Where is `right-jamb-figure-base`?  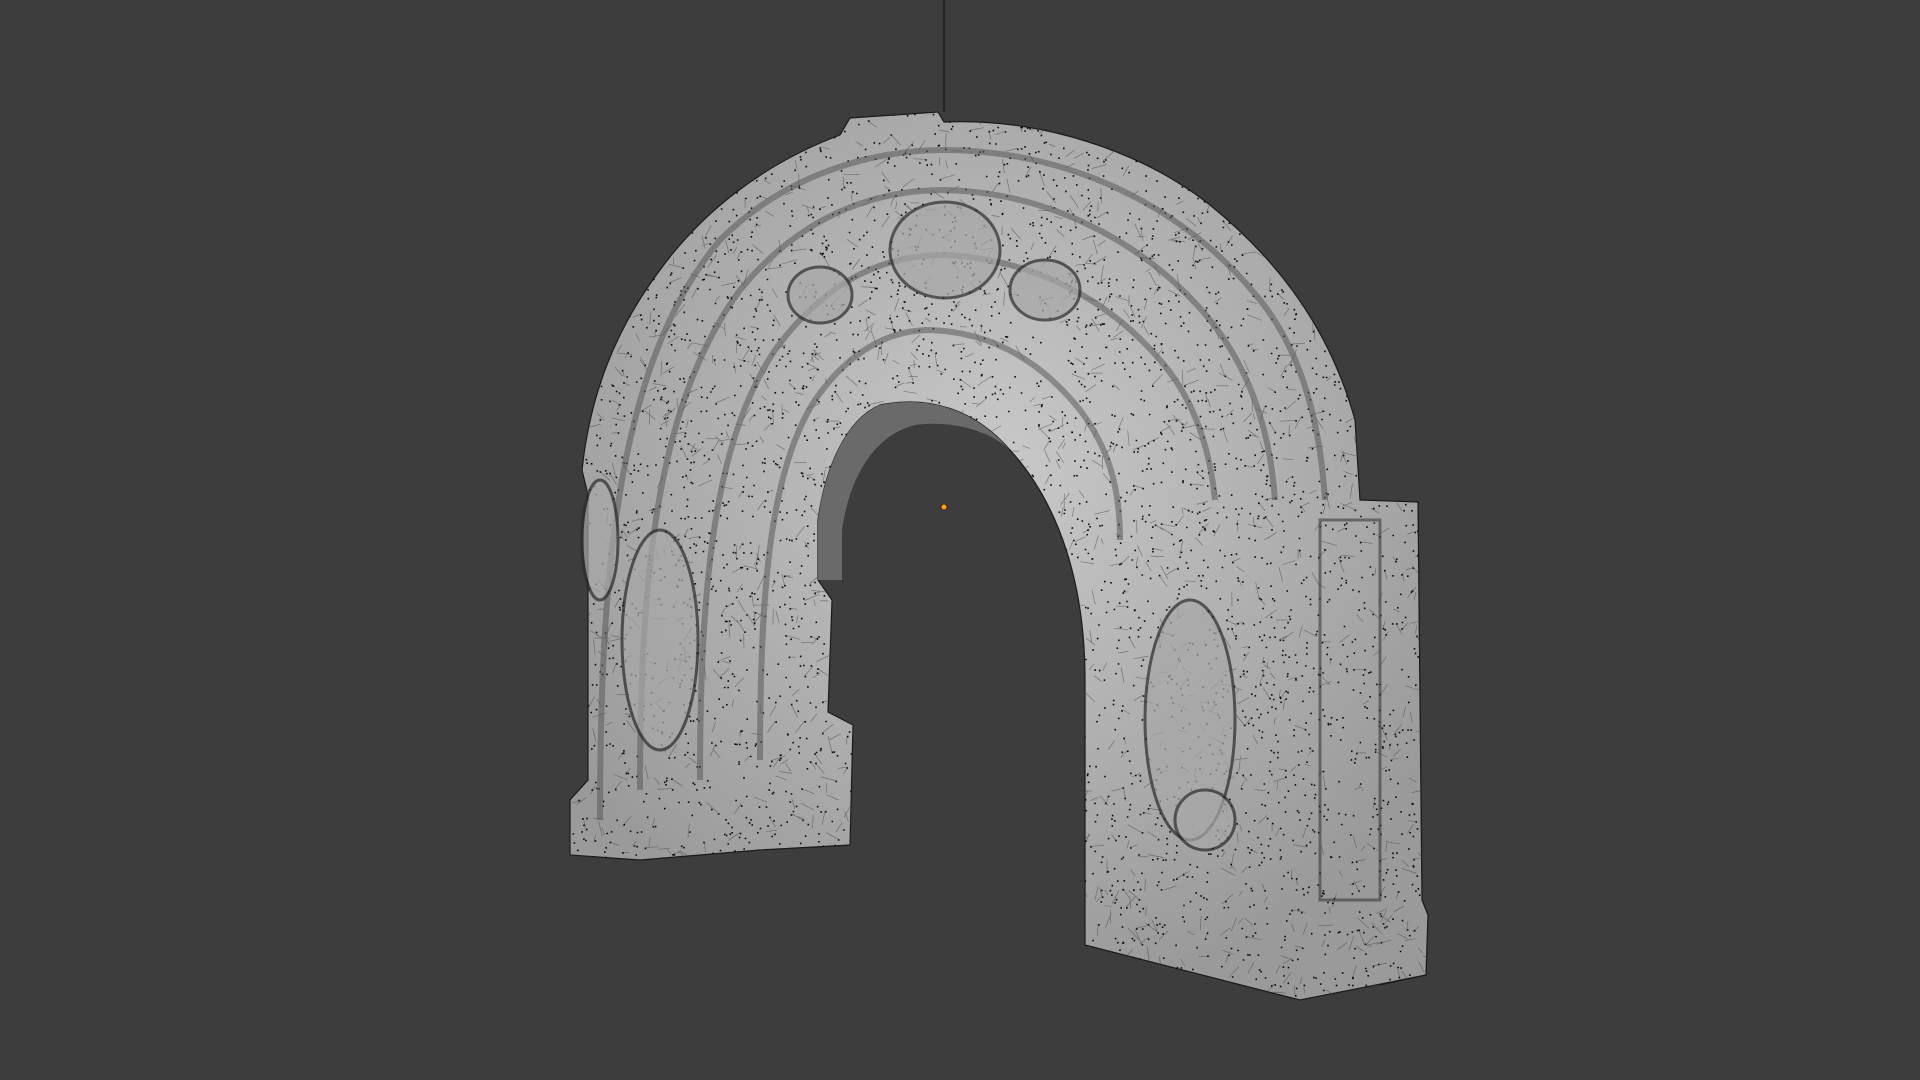 right-jamb-figure-base is located at coordinates (1205, 820).